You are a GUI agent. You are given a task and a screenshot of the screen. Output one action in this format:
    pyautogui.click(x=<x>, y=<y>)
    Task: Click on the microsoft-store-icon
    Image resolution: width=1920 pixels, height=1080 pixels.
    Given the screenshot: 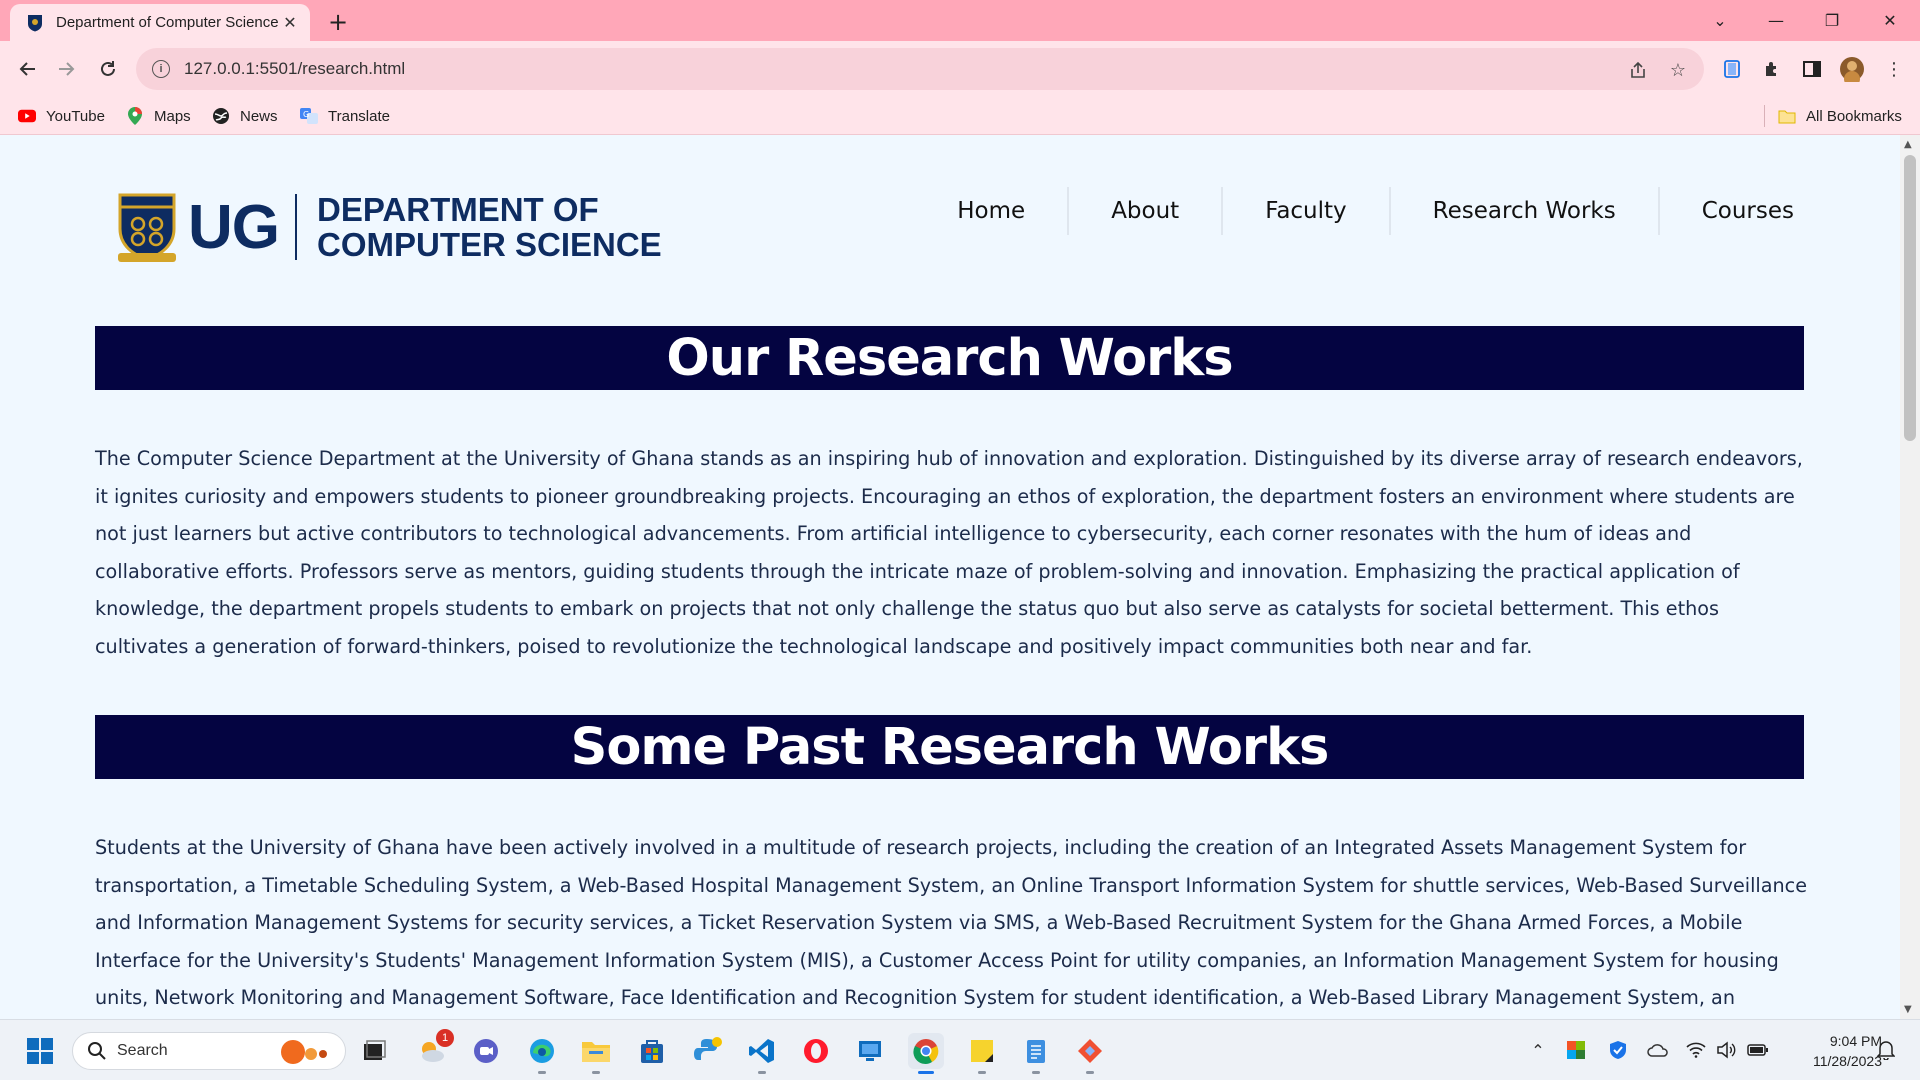 What is the action you would take?
    pyautogui.click(x=652, y=1051)
    